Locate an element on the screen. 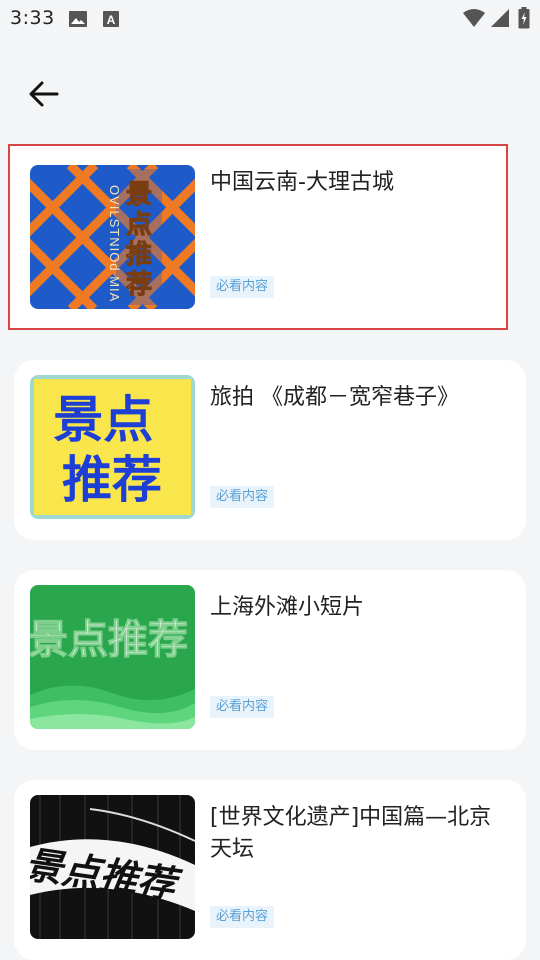  status-bar: 3:33 A is located at coordinates (270, 20).